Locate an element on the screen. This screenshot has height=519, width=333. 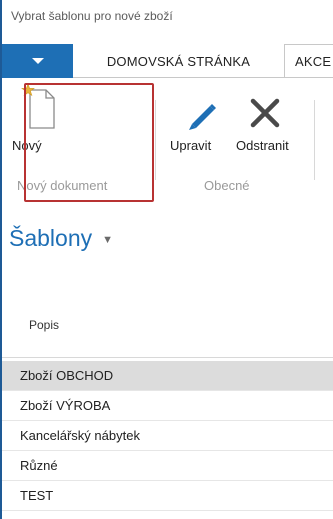
tab-actions: AKCE is located at coordinates (308, 61).